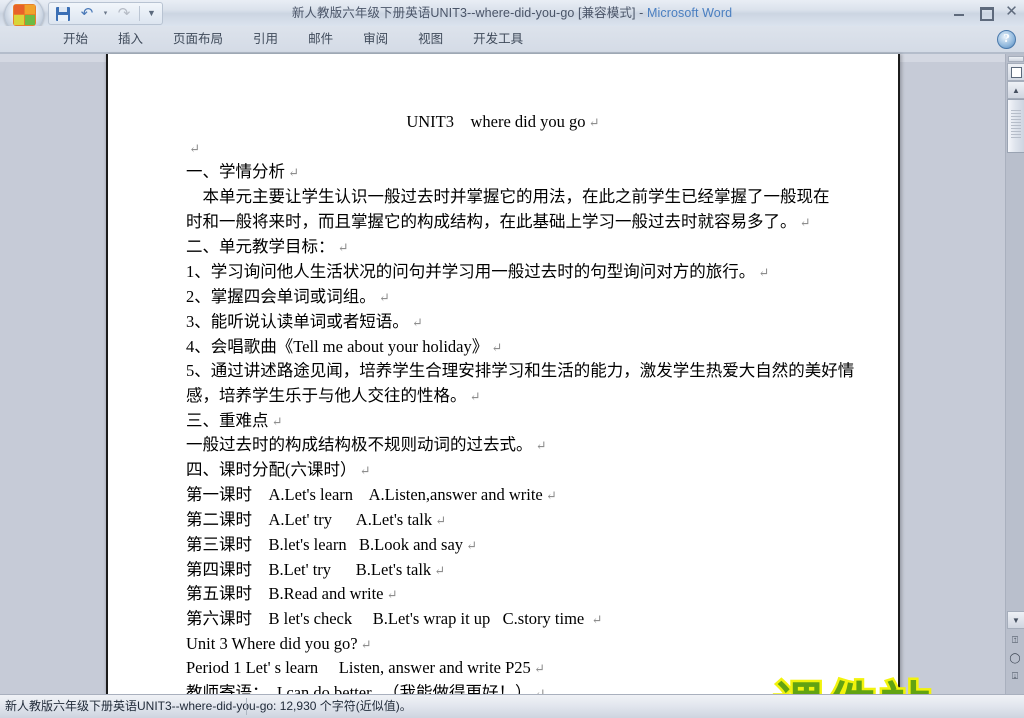 The height and width of the screenshot is (718, 1024). What do you see at coordinates (503, 297) in the screenshot?
I see `document-line: 2、掌握四会单词或词组。 ↵` at bounding box center [503, 297].